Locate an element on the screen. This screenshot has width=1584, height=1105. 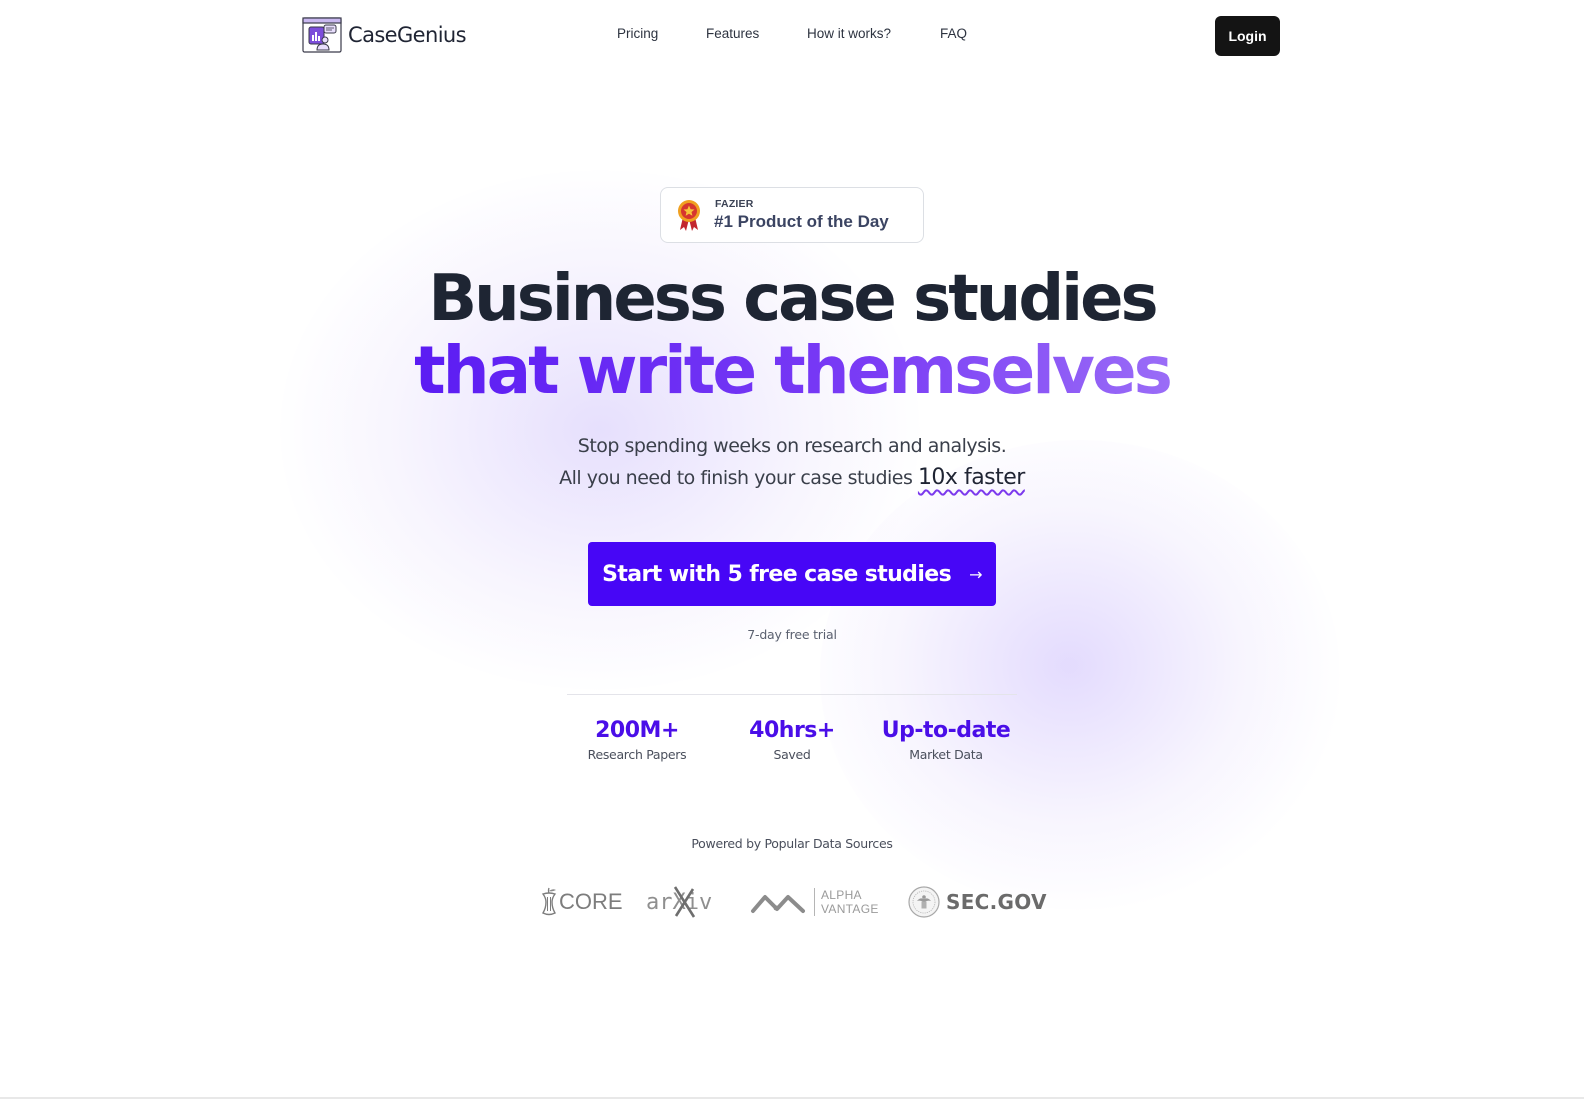
main-nav: Pricing Features How it works? FAQ is located at coordinates (792, 36).